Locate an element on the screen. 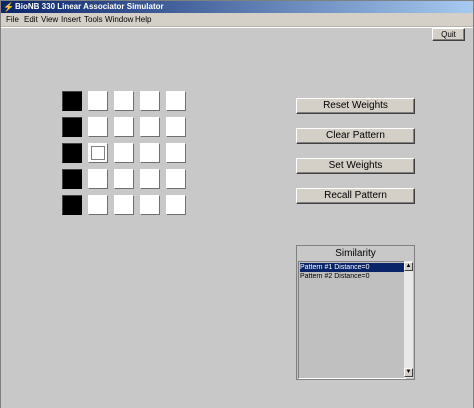 This screenshot has height=408, width=474. grid-cell-r3-c4 is located at coordinates (150, 153).